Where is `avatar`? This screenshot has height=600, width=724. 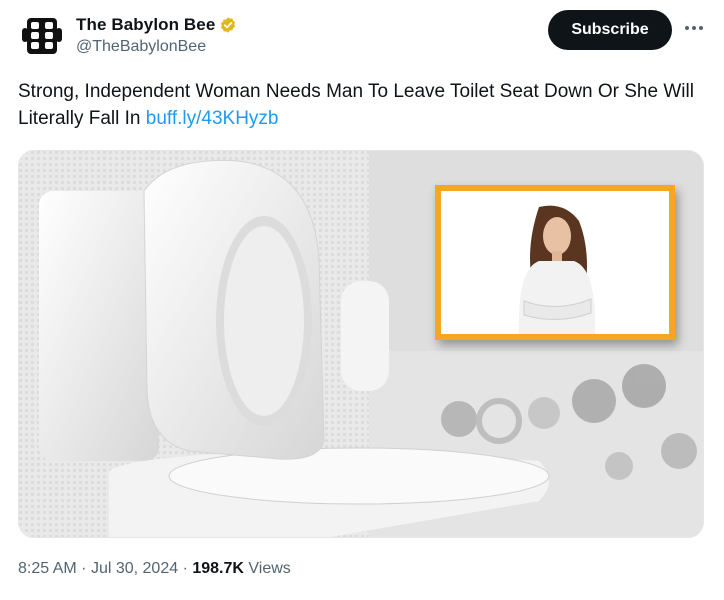
avatar is located at coordinates (42, 36).